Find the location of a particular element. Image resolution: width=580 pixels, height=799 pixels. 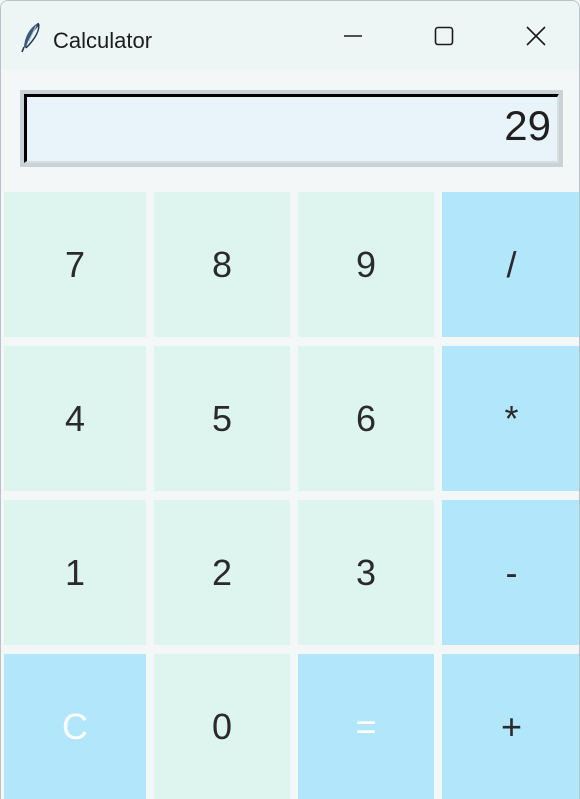

key-7: 7 is located at coordinates (75, 264).